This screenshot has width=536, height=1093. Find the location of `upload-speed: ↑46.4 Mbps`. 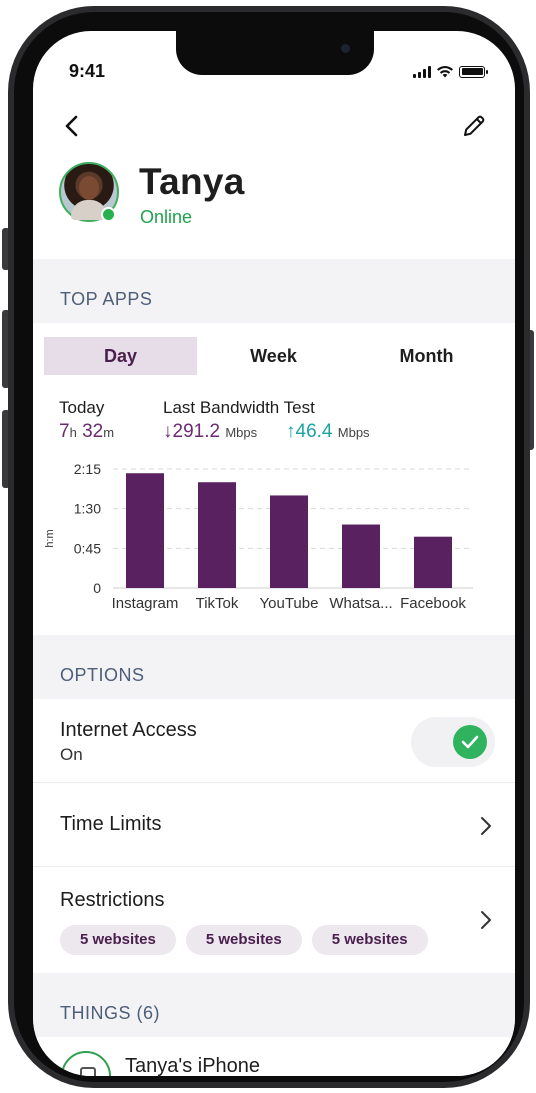

upload-speed: ↑46.4 Mbps is located at coordinates (328, 432).